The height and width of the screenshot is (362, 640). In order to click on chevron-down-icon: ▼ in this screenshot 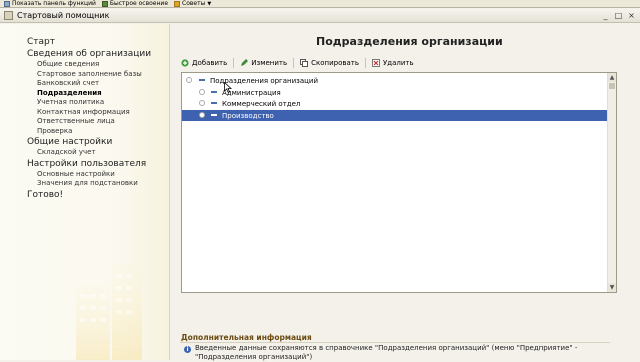, I will do `click(209, 4)`.